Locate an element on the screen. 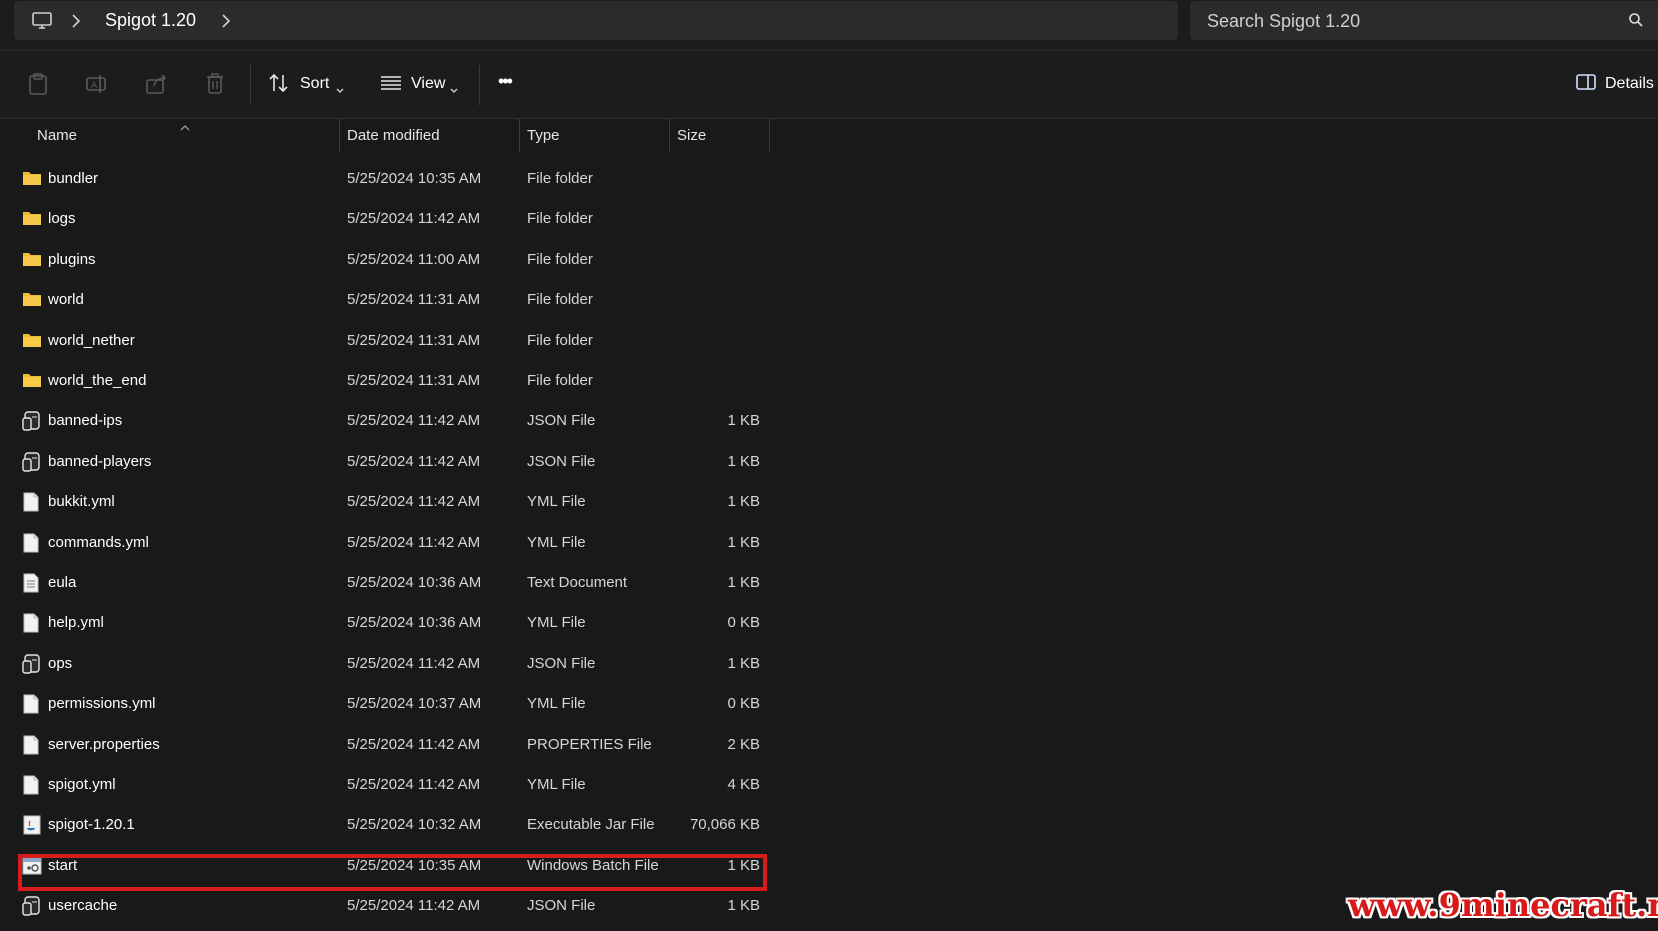 Image resolution: width=1658 pixels, height=931 pixels. delete-icon is located at coordinates (215, 86).